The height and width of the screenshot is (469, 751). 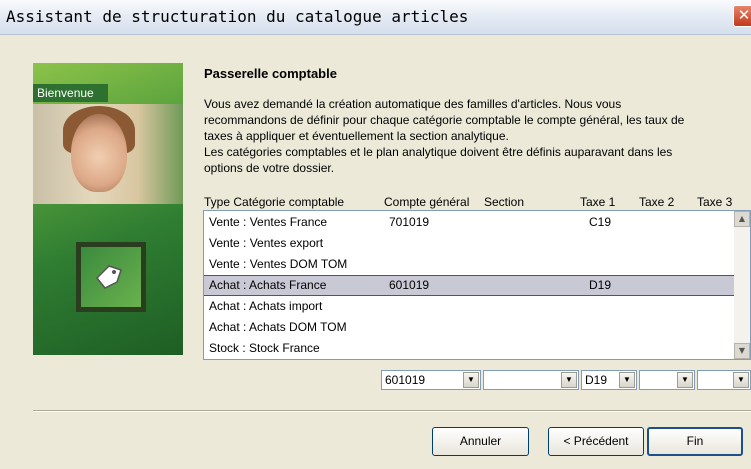 What do you see at coordinates (278, 264) in the screenshot?
I see `cell-type: Vente : Ventes DOM TOM` at bounding box center [278, 264].